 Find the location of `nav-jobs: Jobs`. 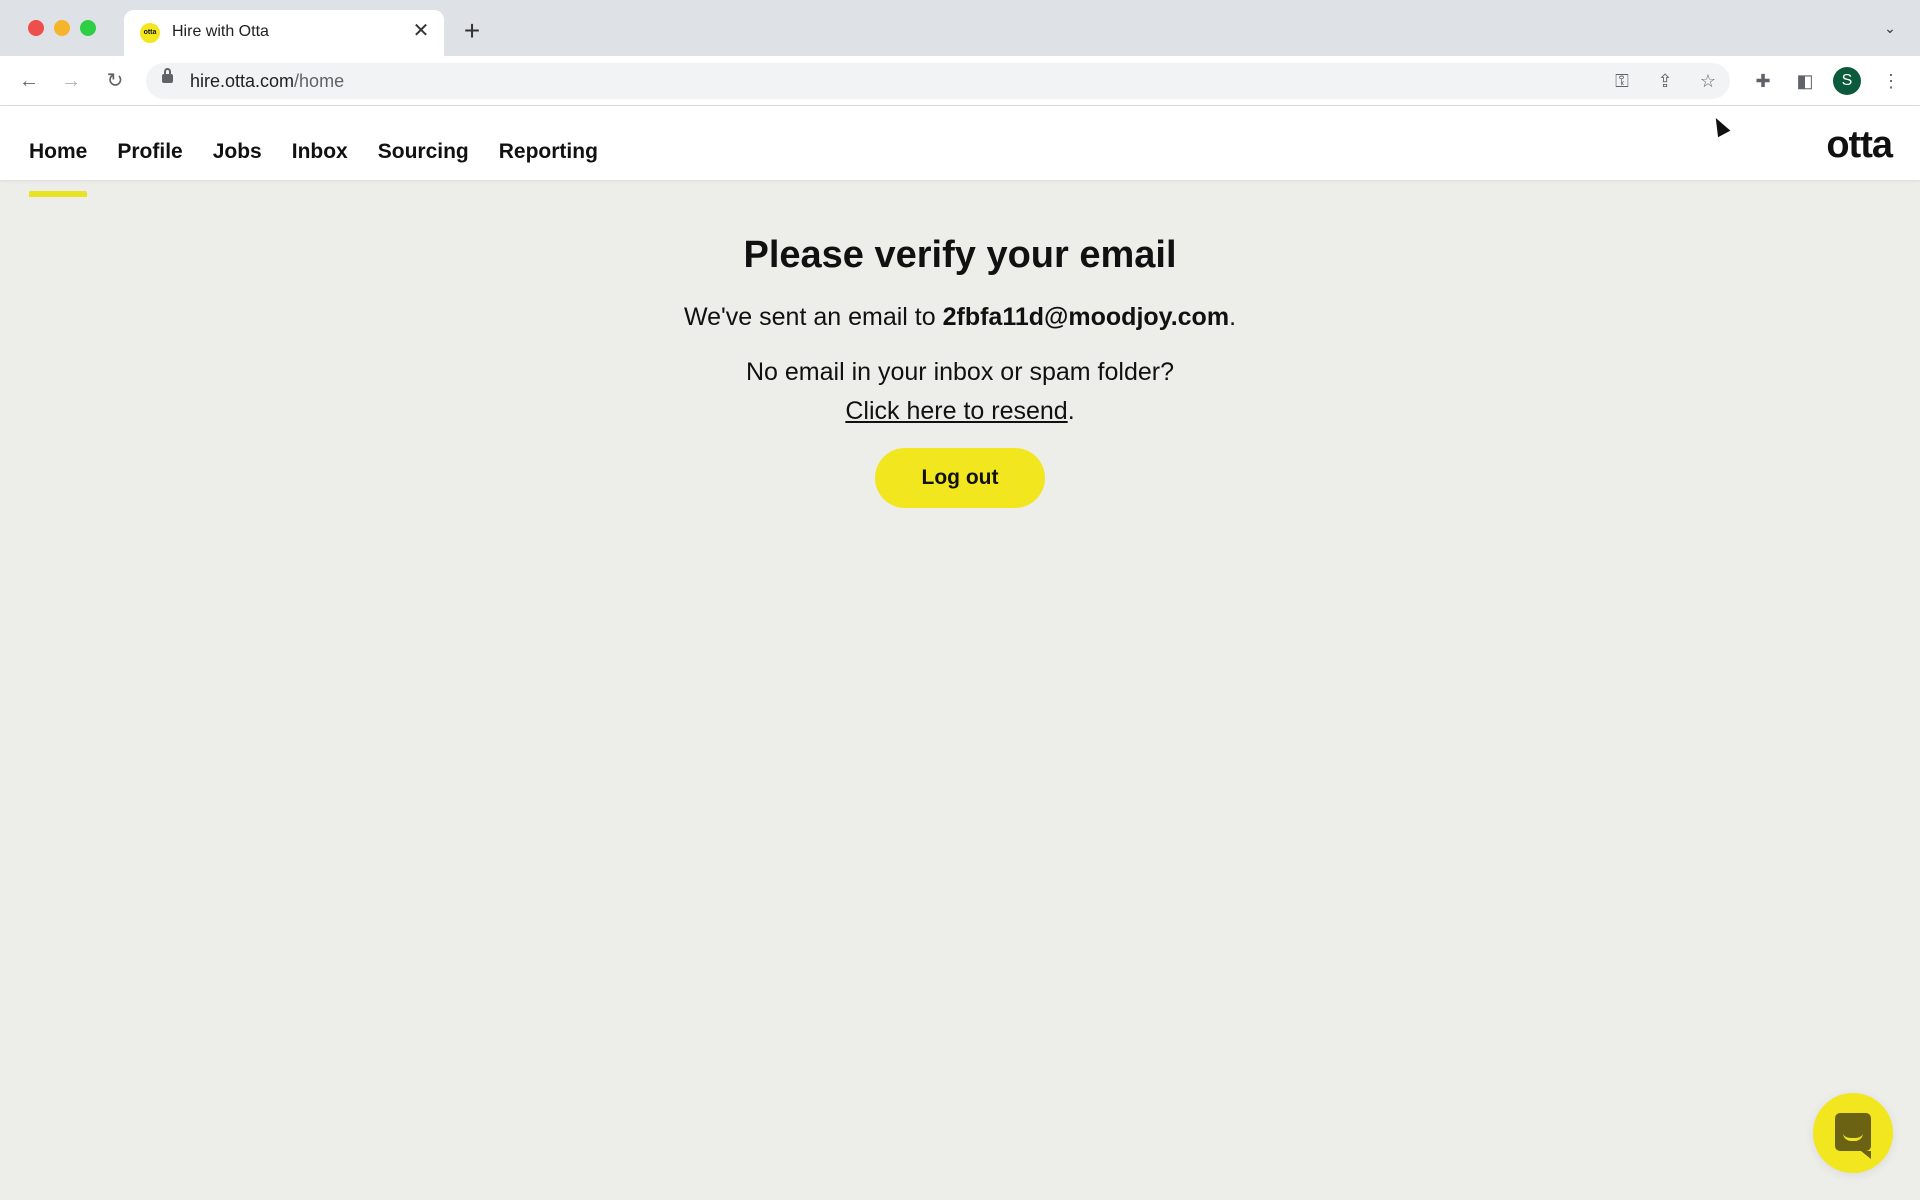

nav-jobs: Jobs is located at coordinates (237, 152).